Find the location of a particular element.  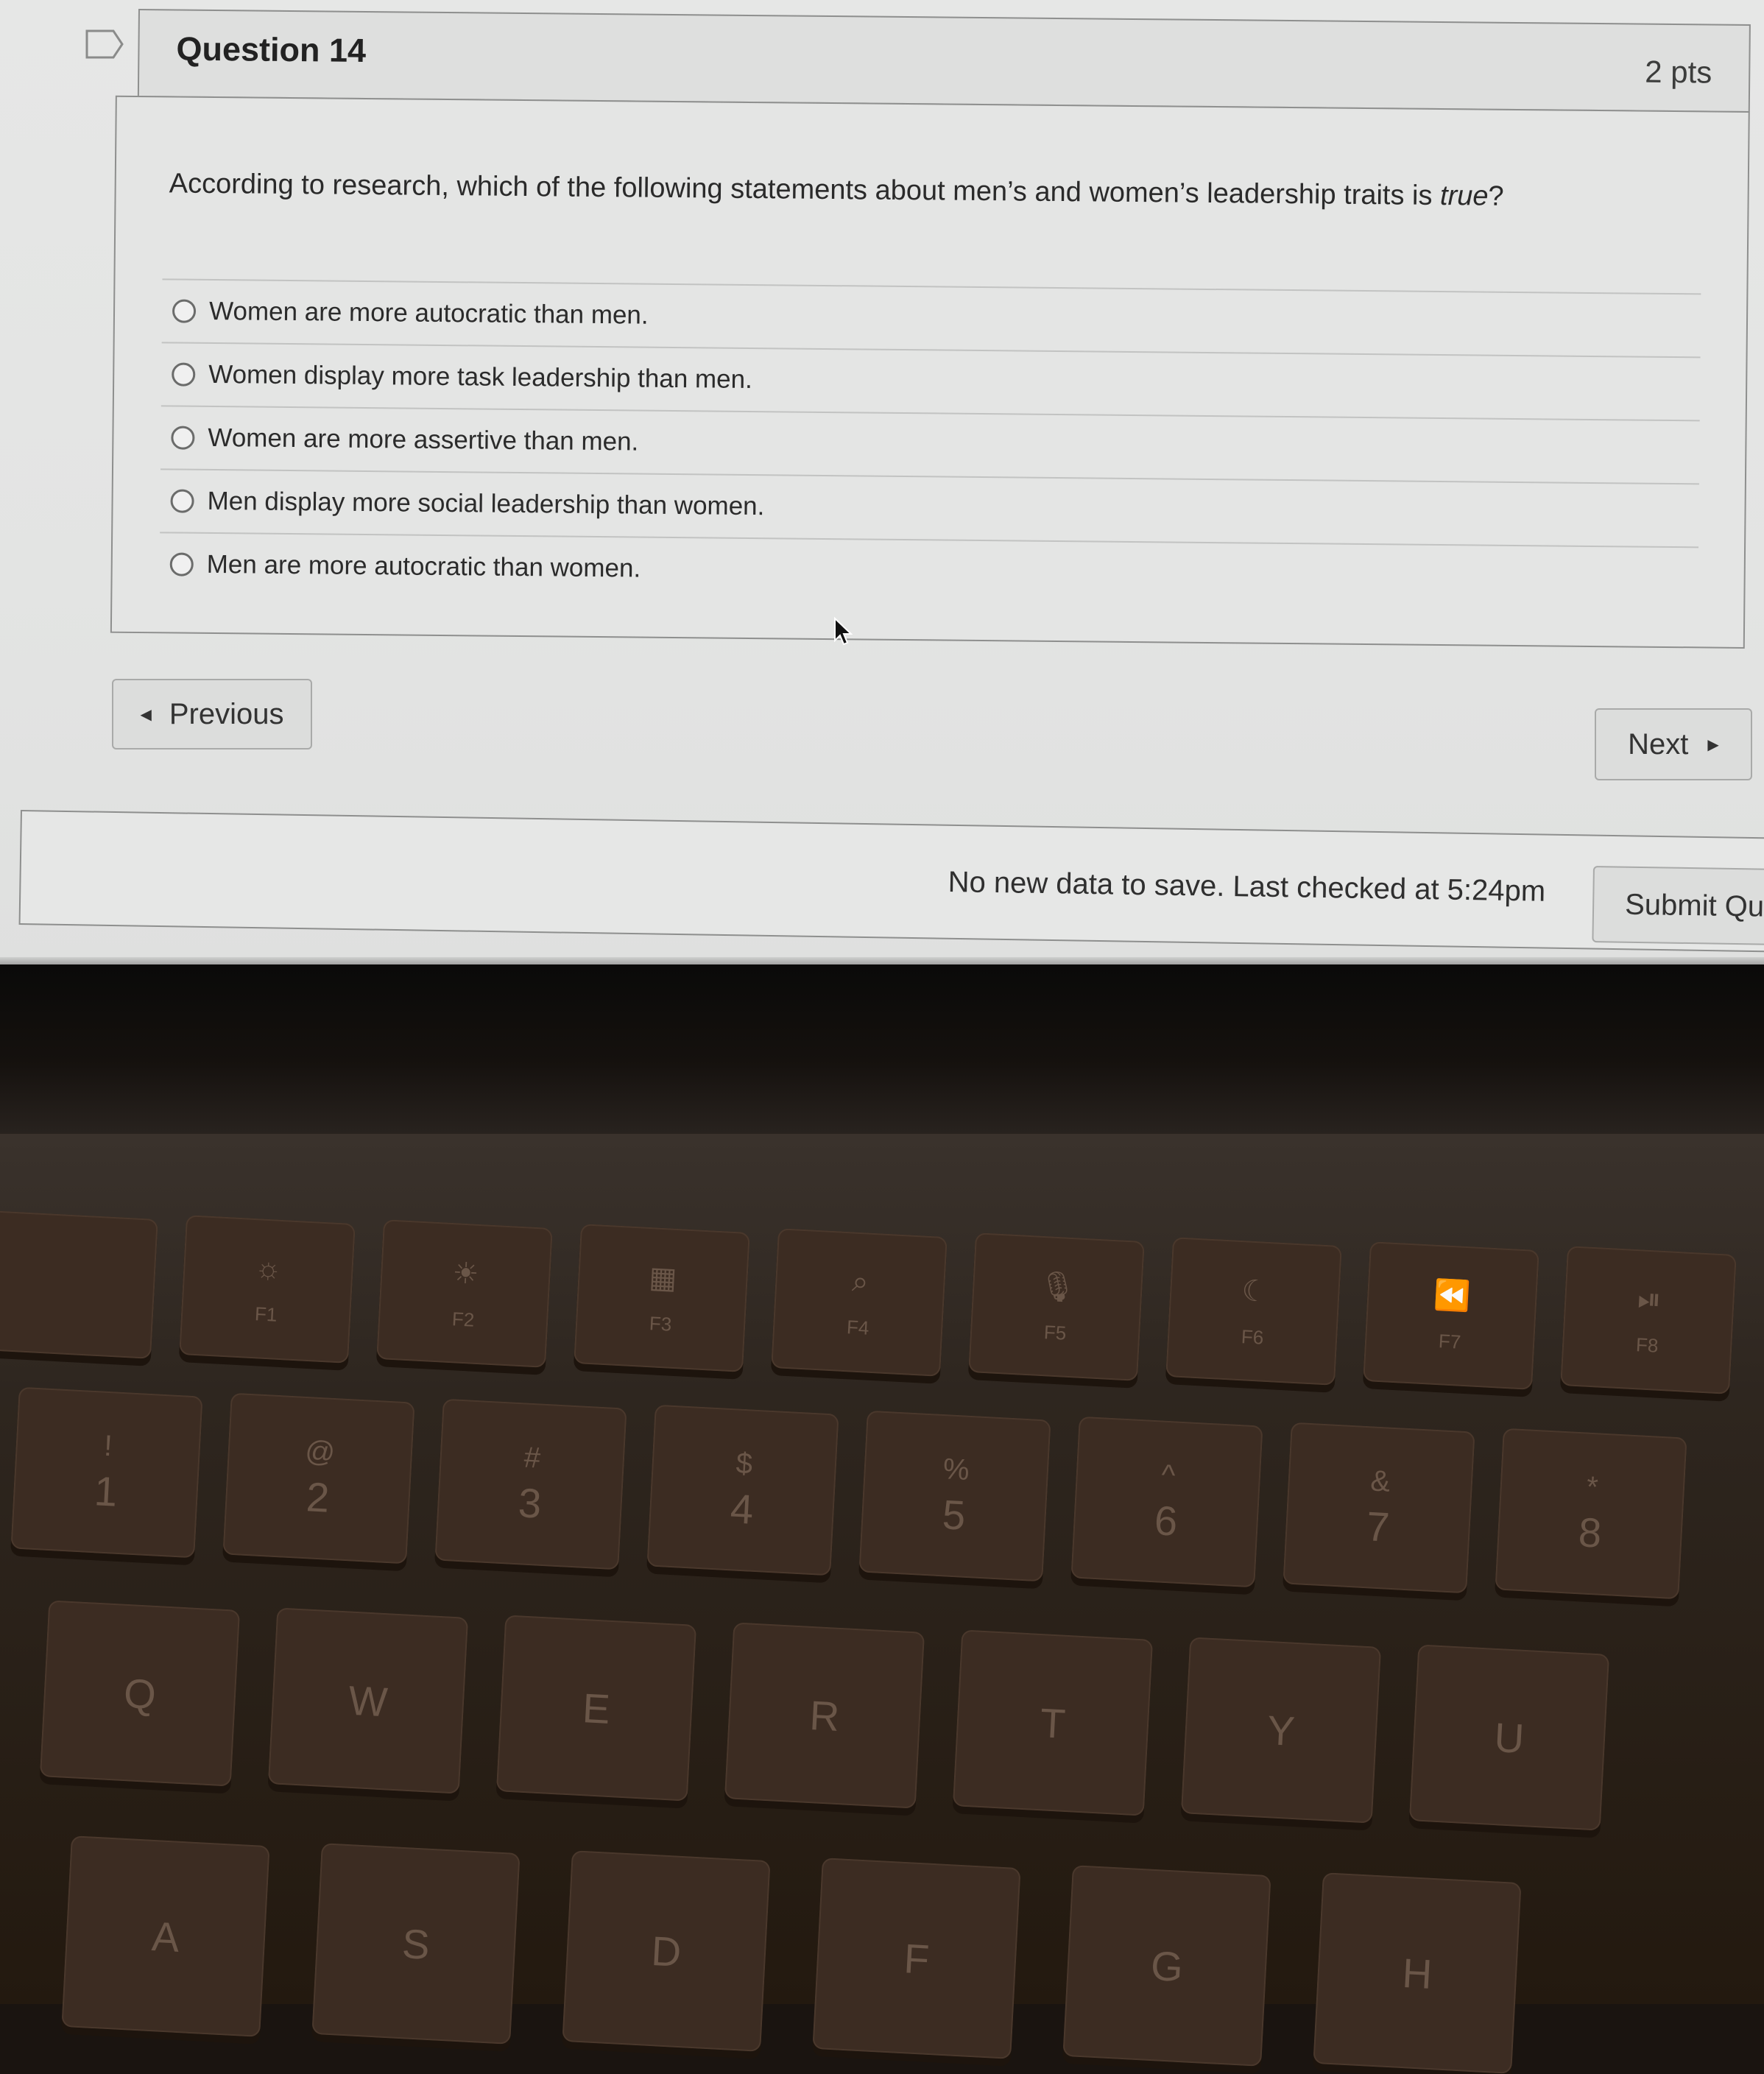

key-label: 5 is located at coordinates (954, 1515).